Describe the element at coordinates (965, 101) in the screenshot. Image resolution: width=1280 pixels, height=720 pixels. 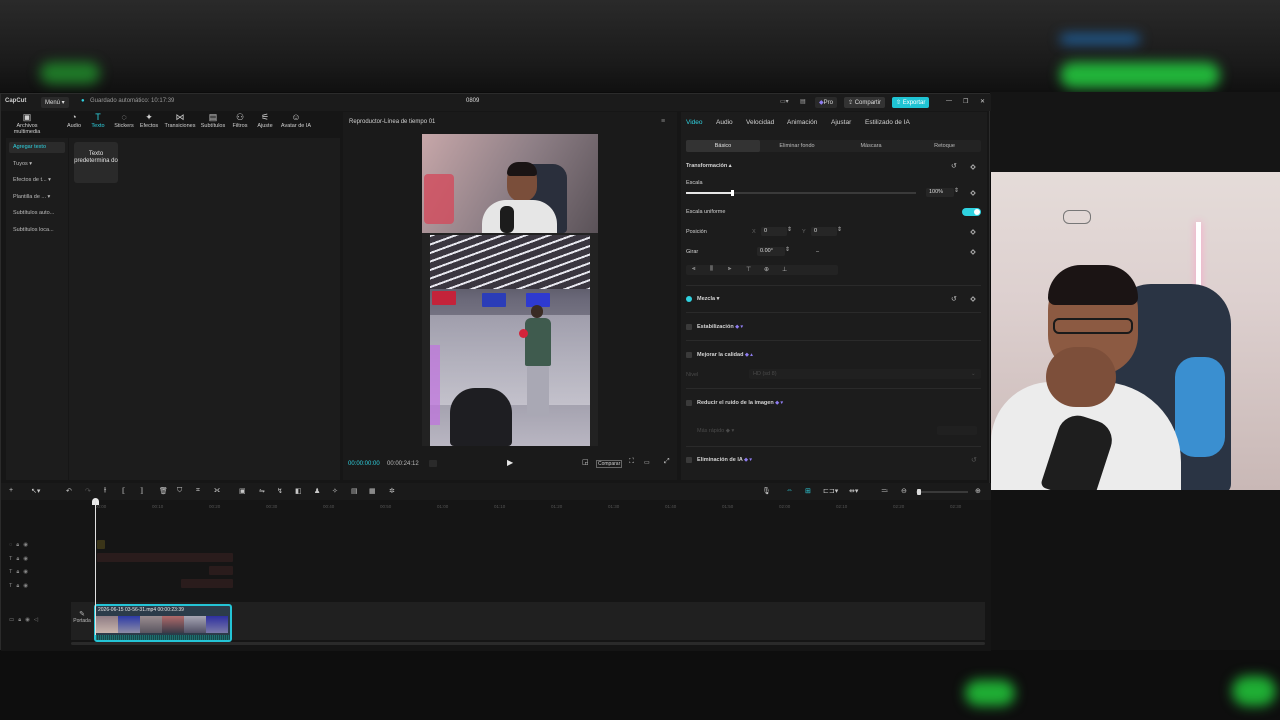
I see `maximize-icon: ❐` at that location.